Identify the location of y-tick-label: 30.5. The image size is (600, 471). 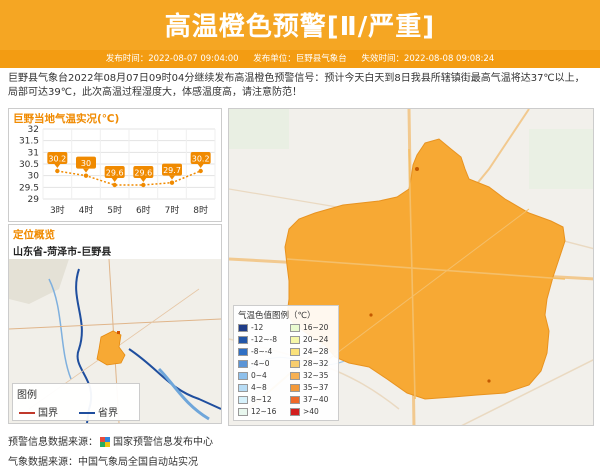
(29, 165).